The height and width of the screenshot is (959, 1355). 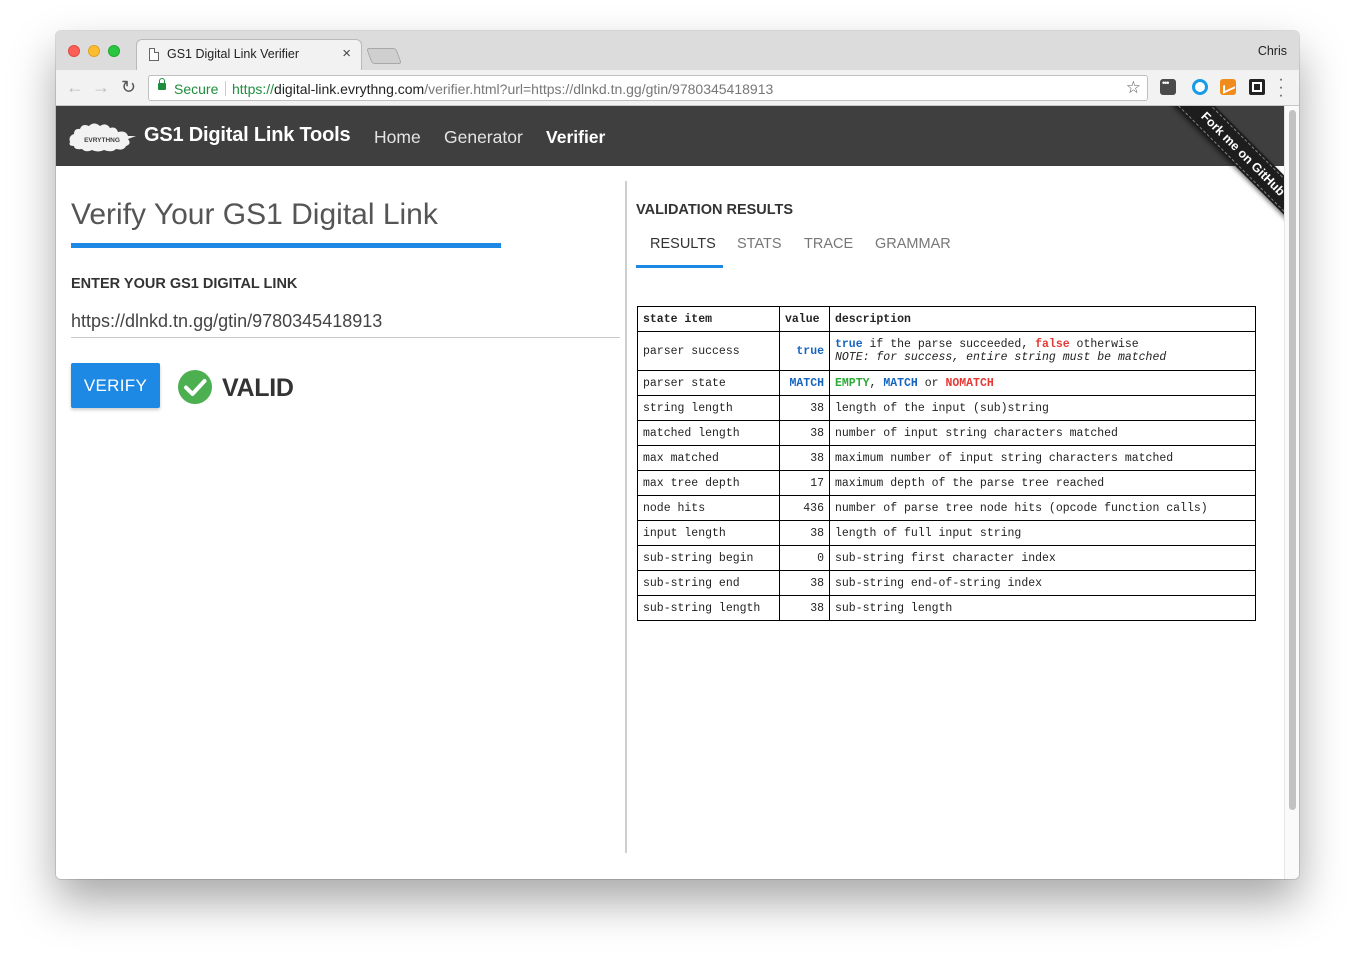 I want to click on cell-description: EMPTY, MATCH or NOMATCH, so click(x=1042, y=383).